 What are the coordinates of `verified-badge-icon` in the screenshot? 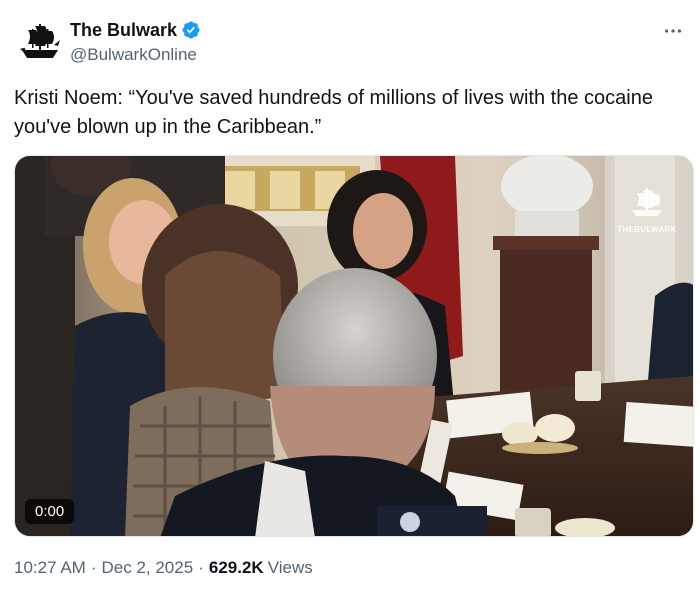 It's located at (191, 30).